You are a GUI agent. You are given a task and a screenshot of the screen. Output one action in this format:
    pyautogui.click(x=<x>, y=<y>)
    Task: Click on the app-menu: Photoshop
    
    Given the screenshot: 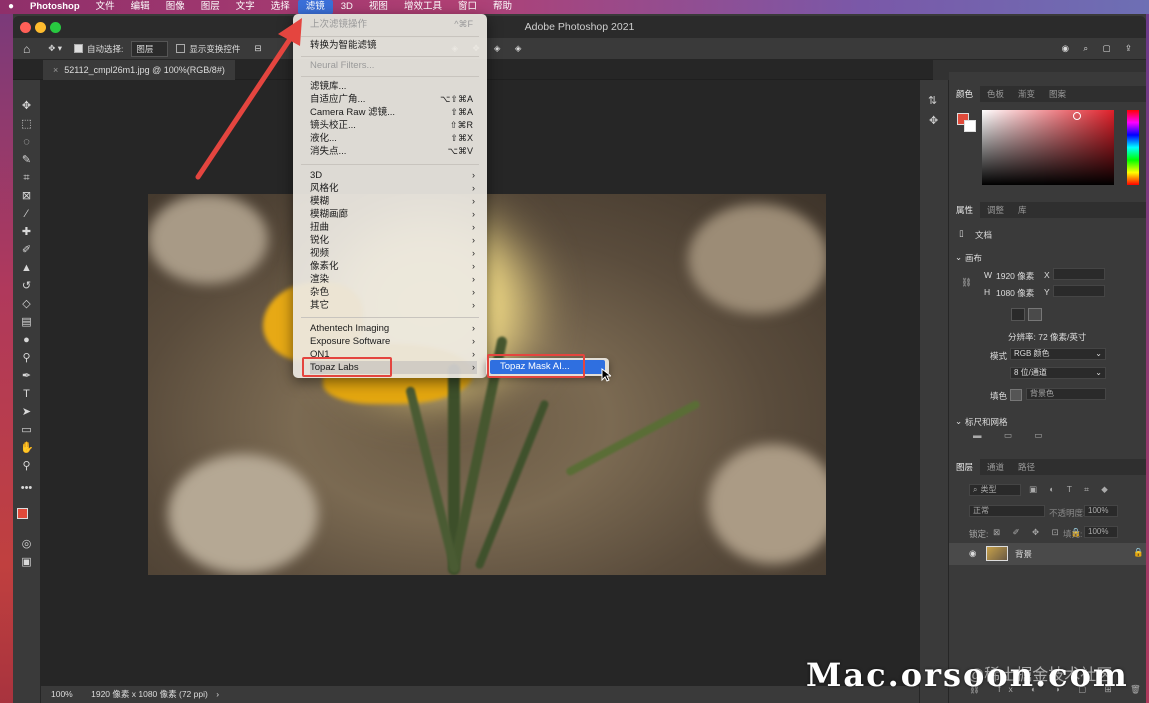 What is the action you would take?
    pyautogui.click(x=55, y=7)
    